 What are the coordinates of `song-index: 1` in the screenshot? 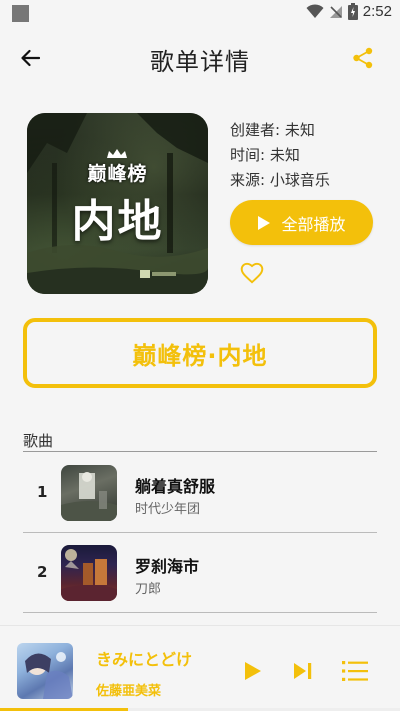 It's located at (42, 492).